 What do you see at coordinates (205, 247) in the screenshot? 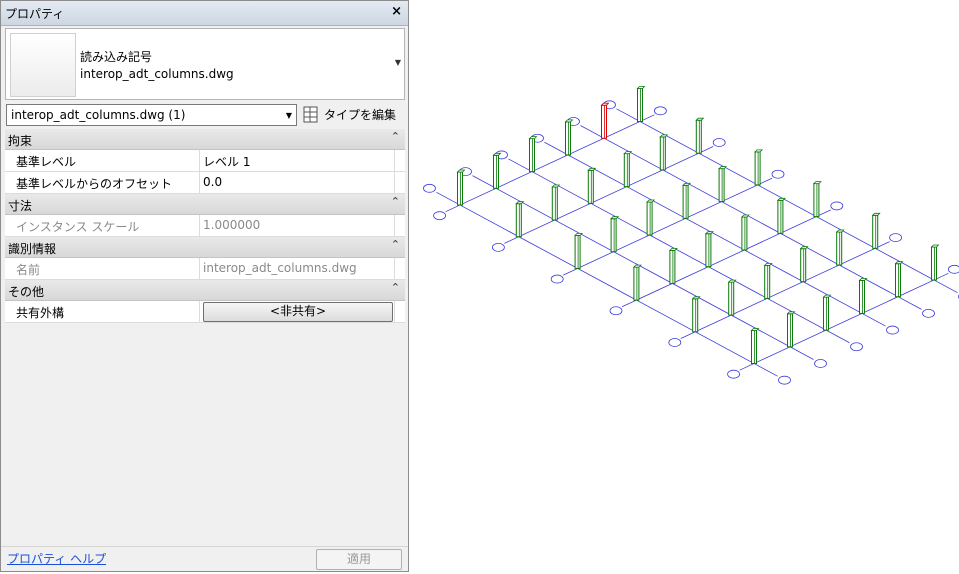
I see `group-identity-data: 識別情報 ⌃` at bounding box center [205, 247].